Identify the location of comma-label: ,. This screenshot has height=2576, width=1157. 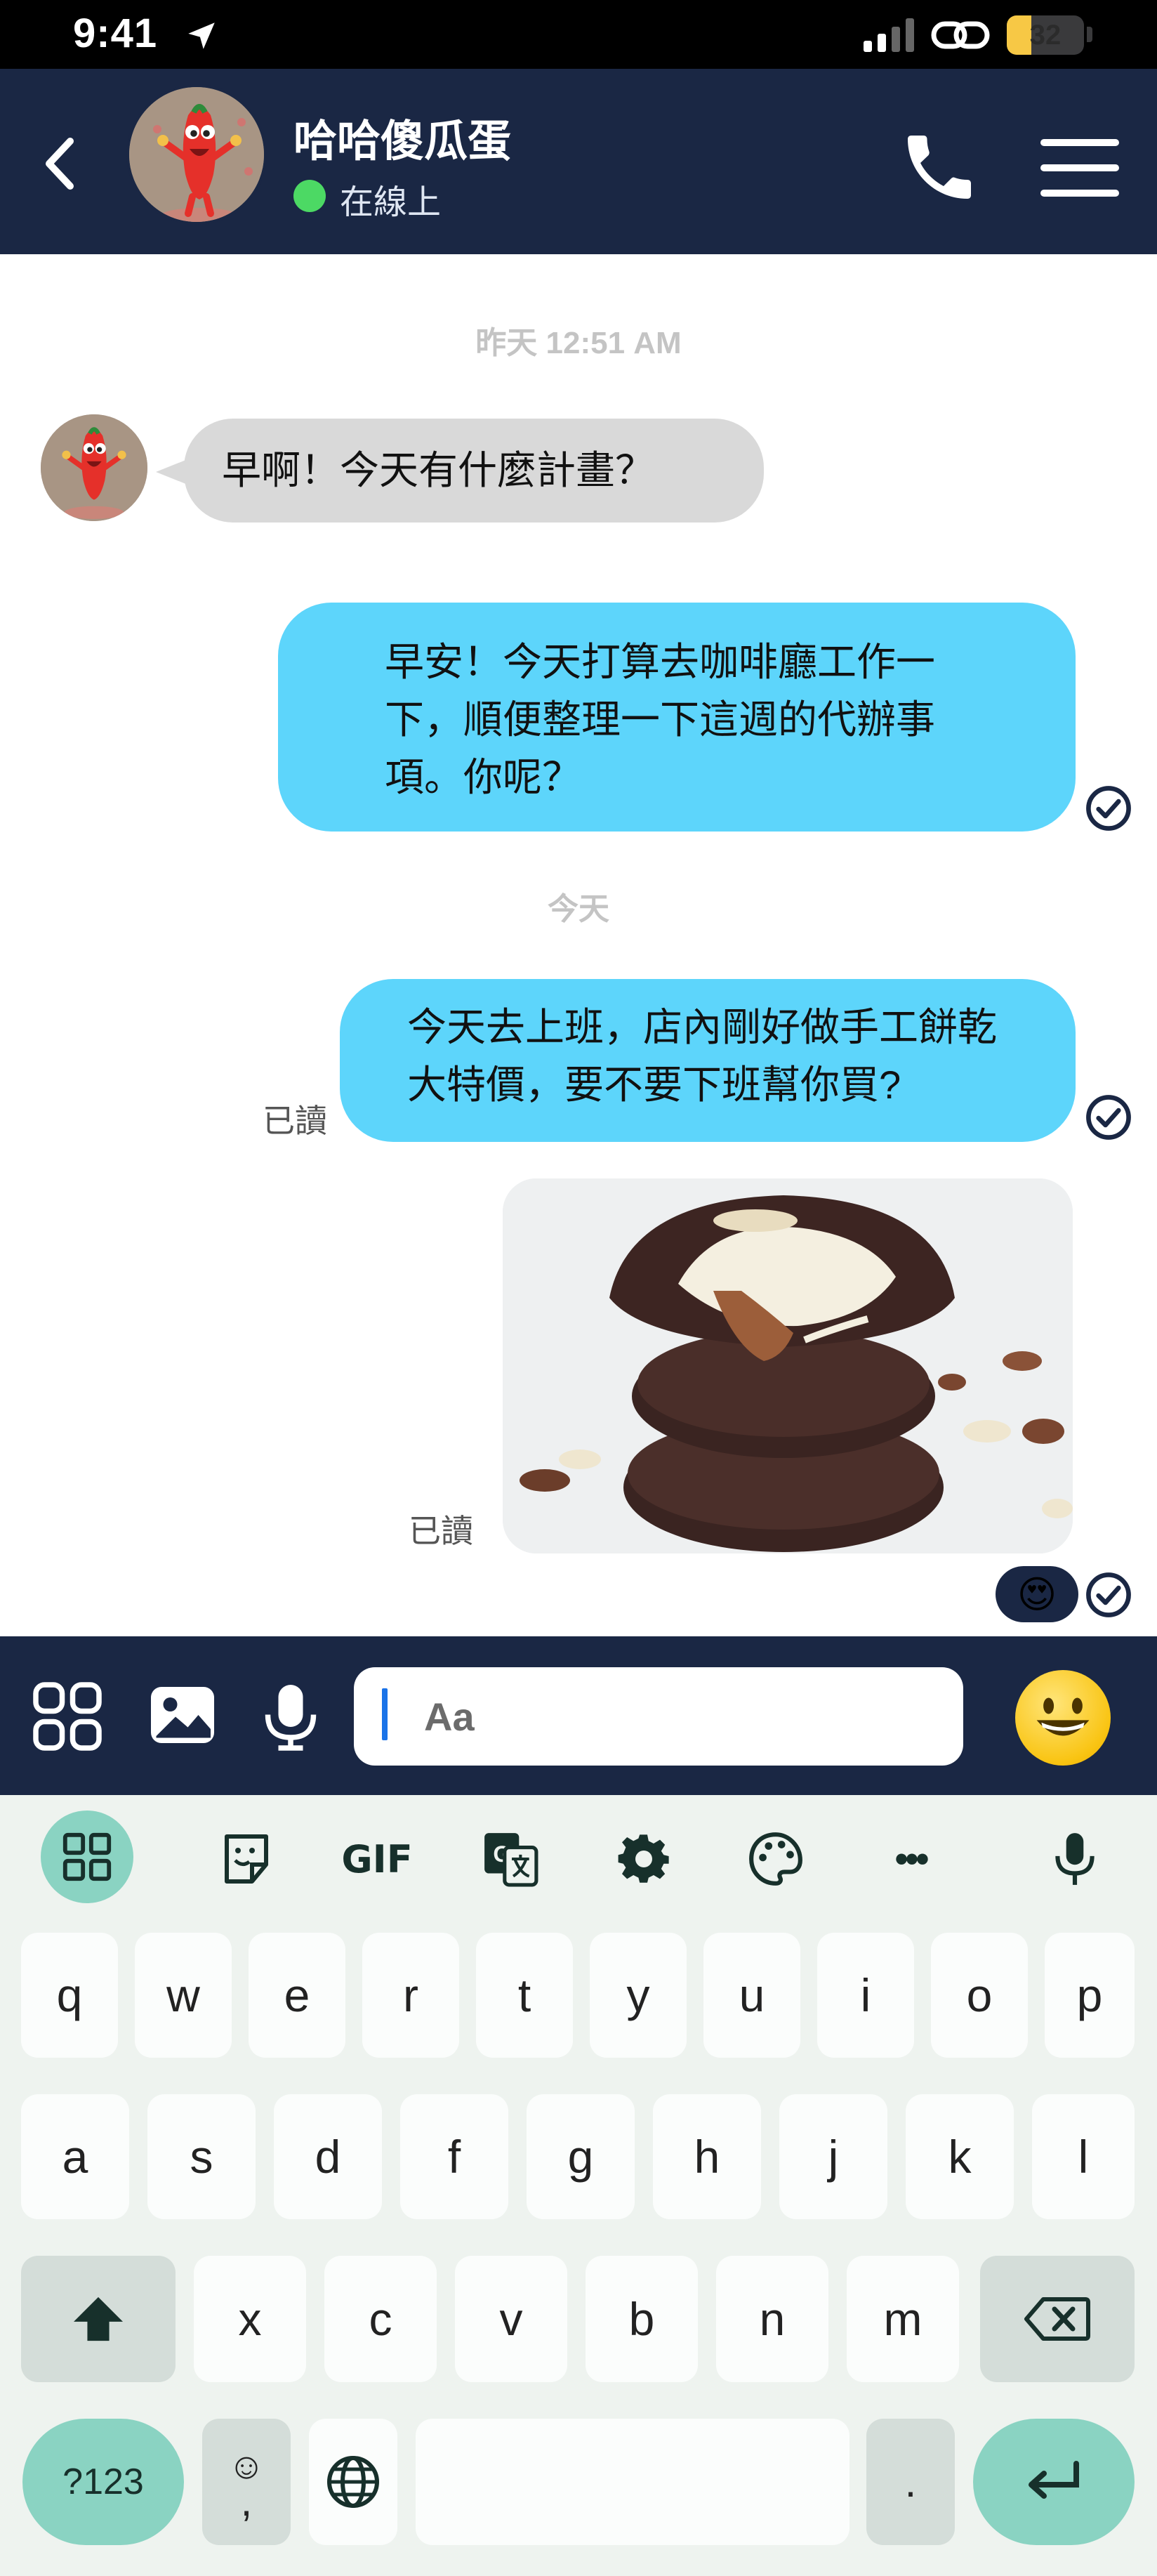
(246, 2501).